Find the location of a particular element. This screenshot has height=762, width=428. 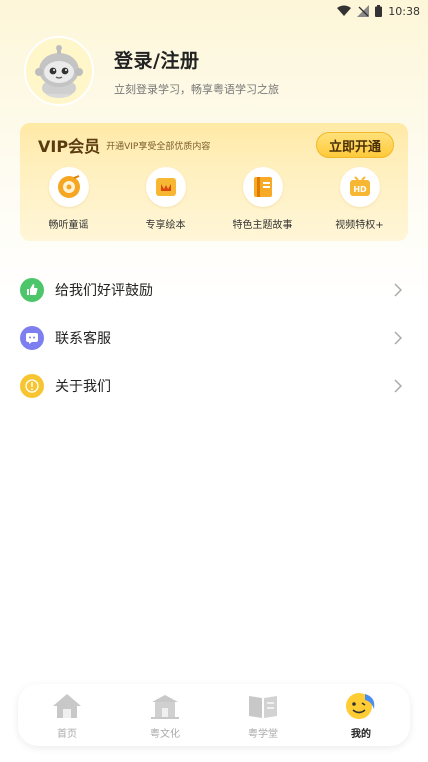

story-book-icon is located at coordinates (262, 187).